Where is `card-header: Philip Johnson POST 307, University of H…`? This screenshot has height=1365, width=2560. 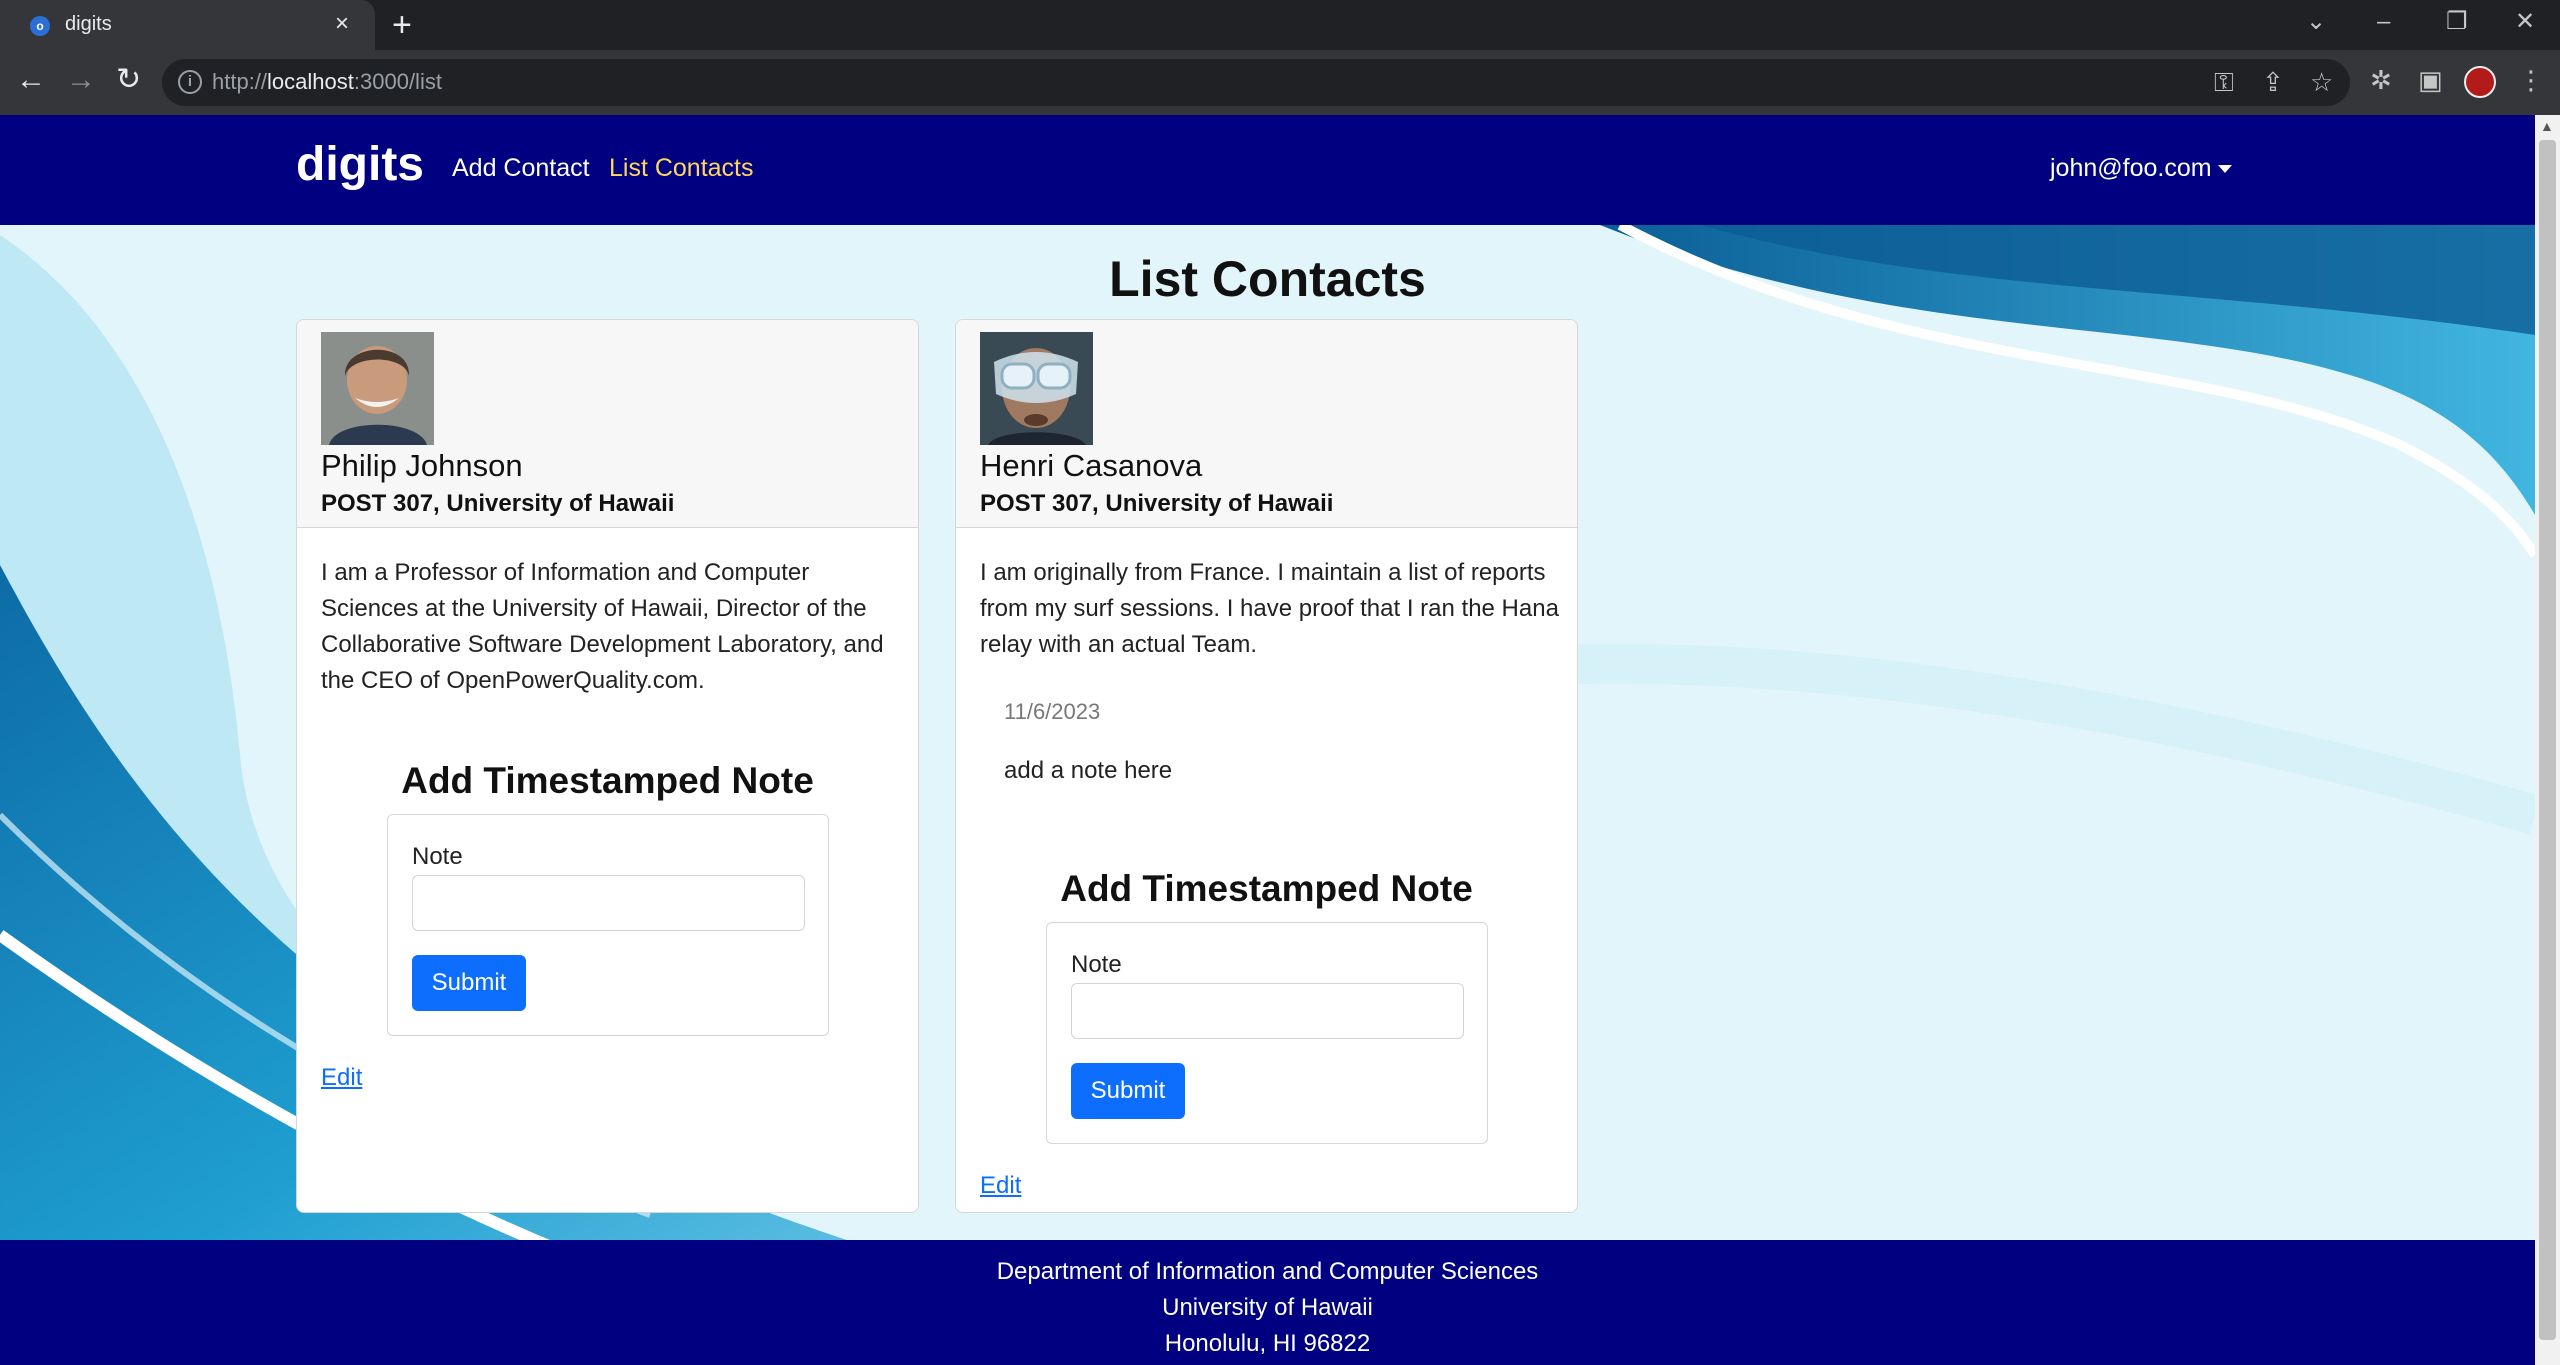
card-header: Philip Johnson POST 307, University of H… is located at coordinates (607, 424).